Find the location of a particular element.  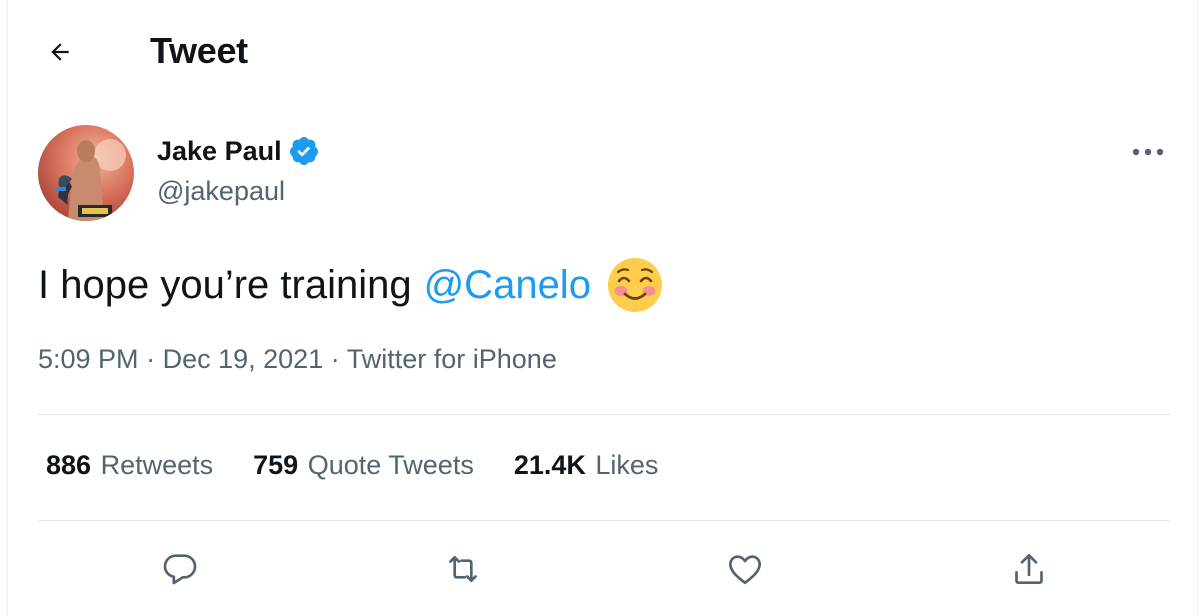

arrow-left-icon is located at coordinates (60, 52).